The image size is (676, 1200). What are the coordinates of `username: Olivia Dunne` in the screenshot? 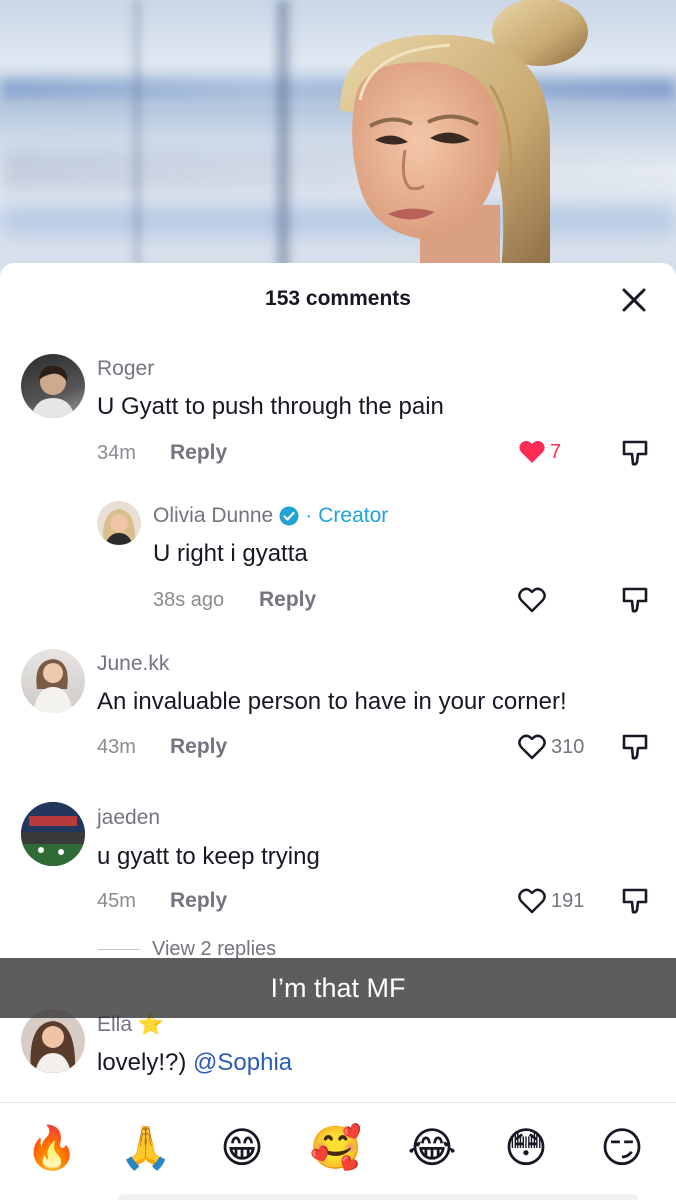 It's located at (213, 516).